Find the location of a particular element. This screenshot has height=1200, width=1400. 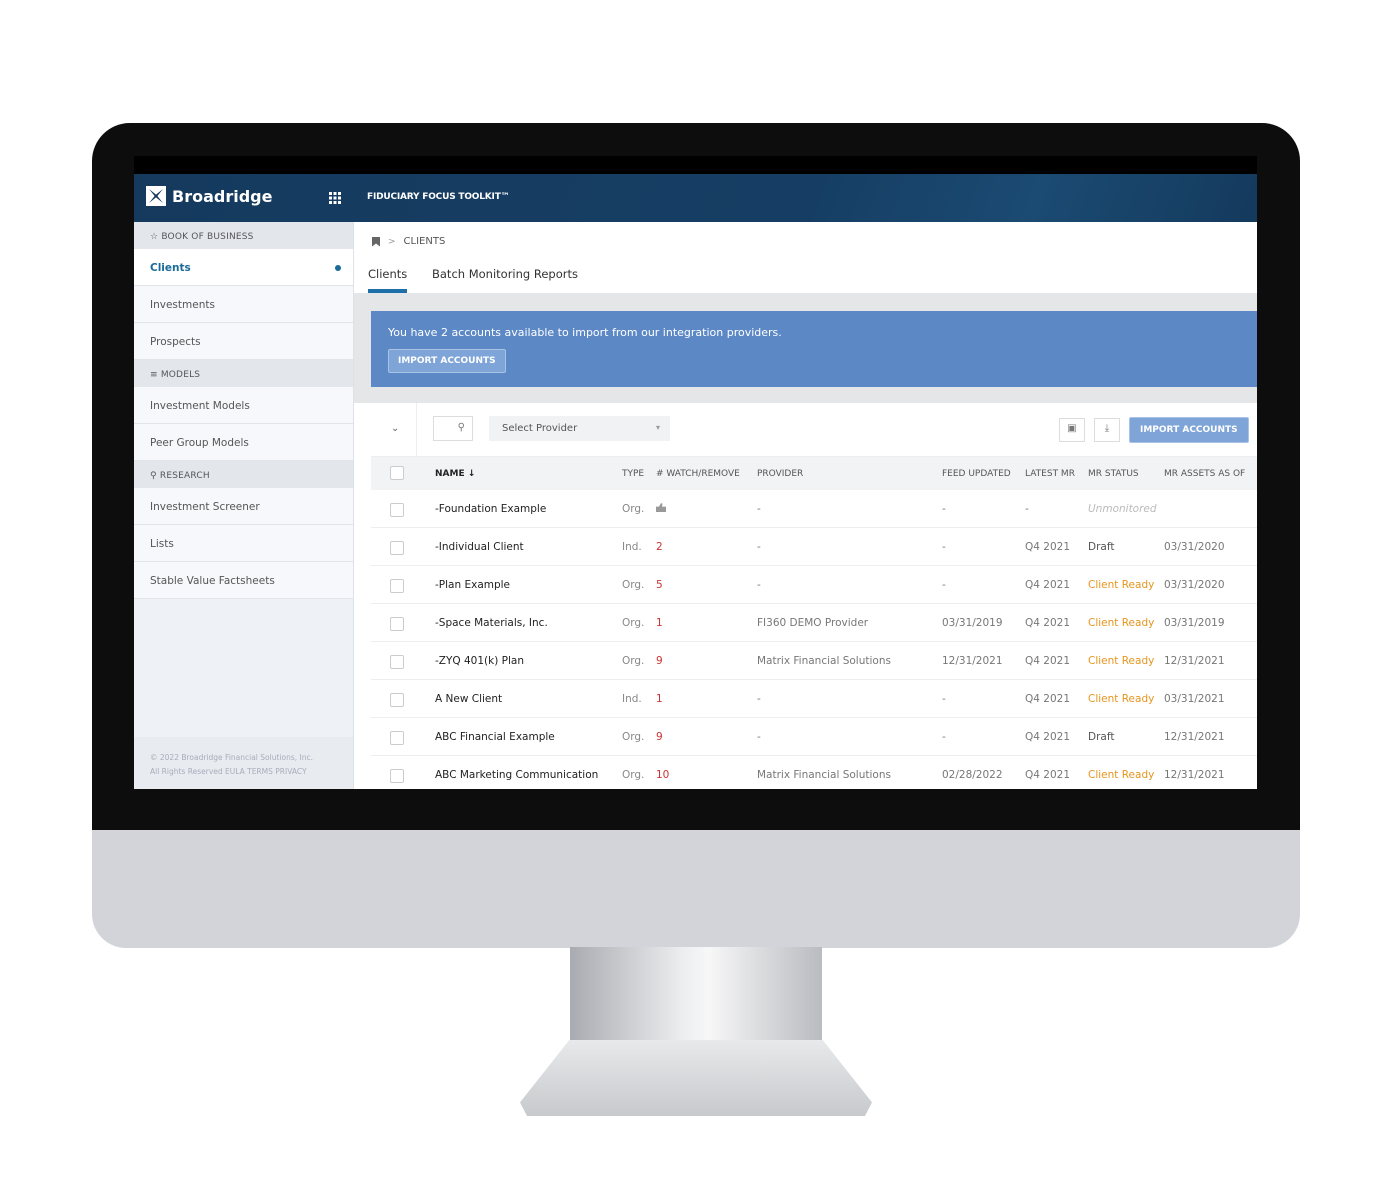

thumbs-up-icon is located at coordinates (661, 507).